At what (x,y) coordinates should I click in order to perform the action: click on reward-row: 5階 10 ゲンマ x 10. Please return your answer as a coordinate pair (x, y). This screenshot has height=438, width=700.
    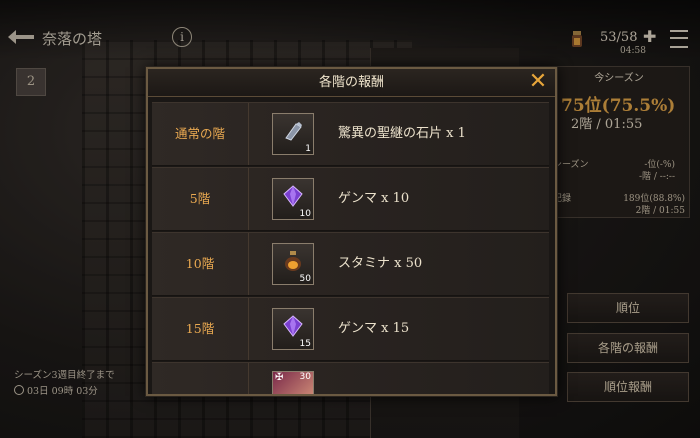
    Looking at the image, I should click on (350, 199).